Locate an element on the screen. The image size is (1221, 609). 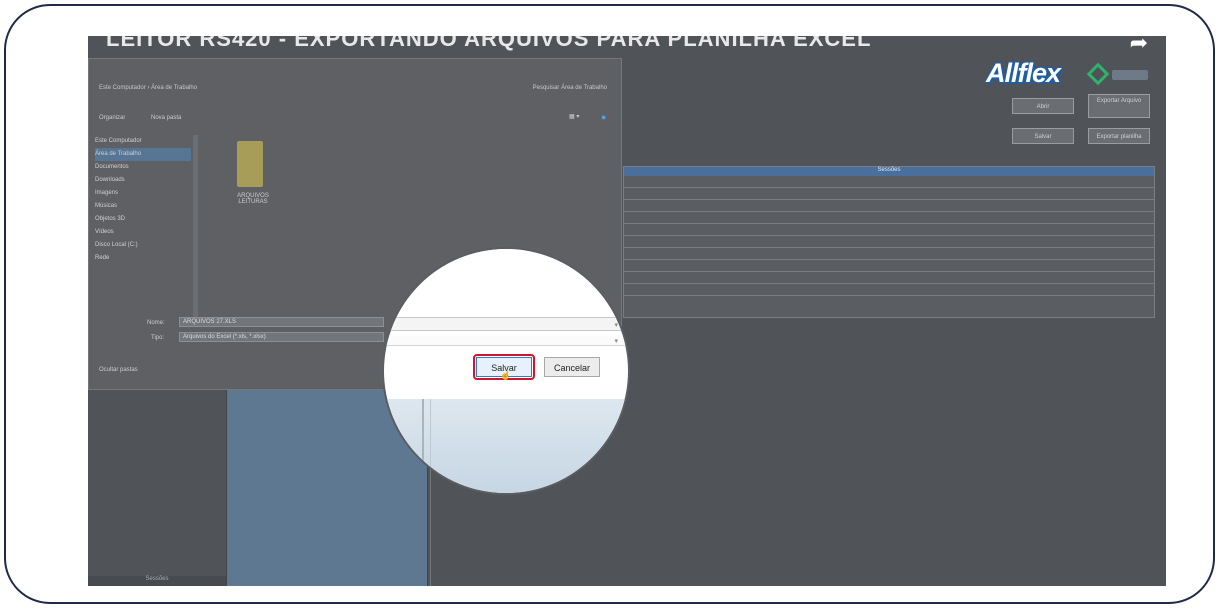
tree-item: Downloads is located at coordinates (143, 180).